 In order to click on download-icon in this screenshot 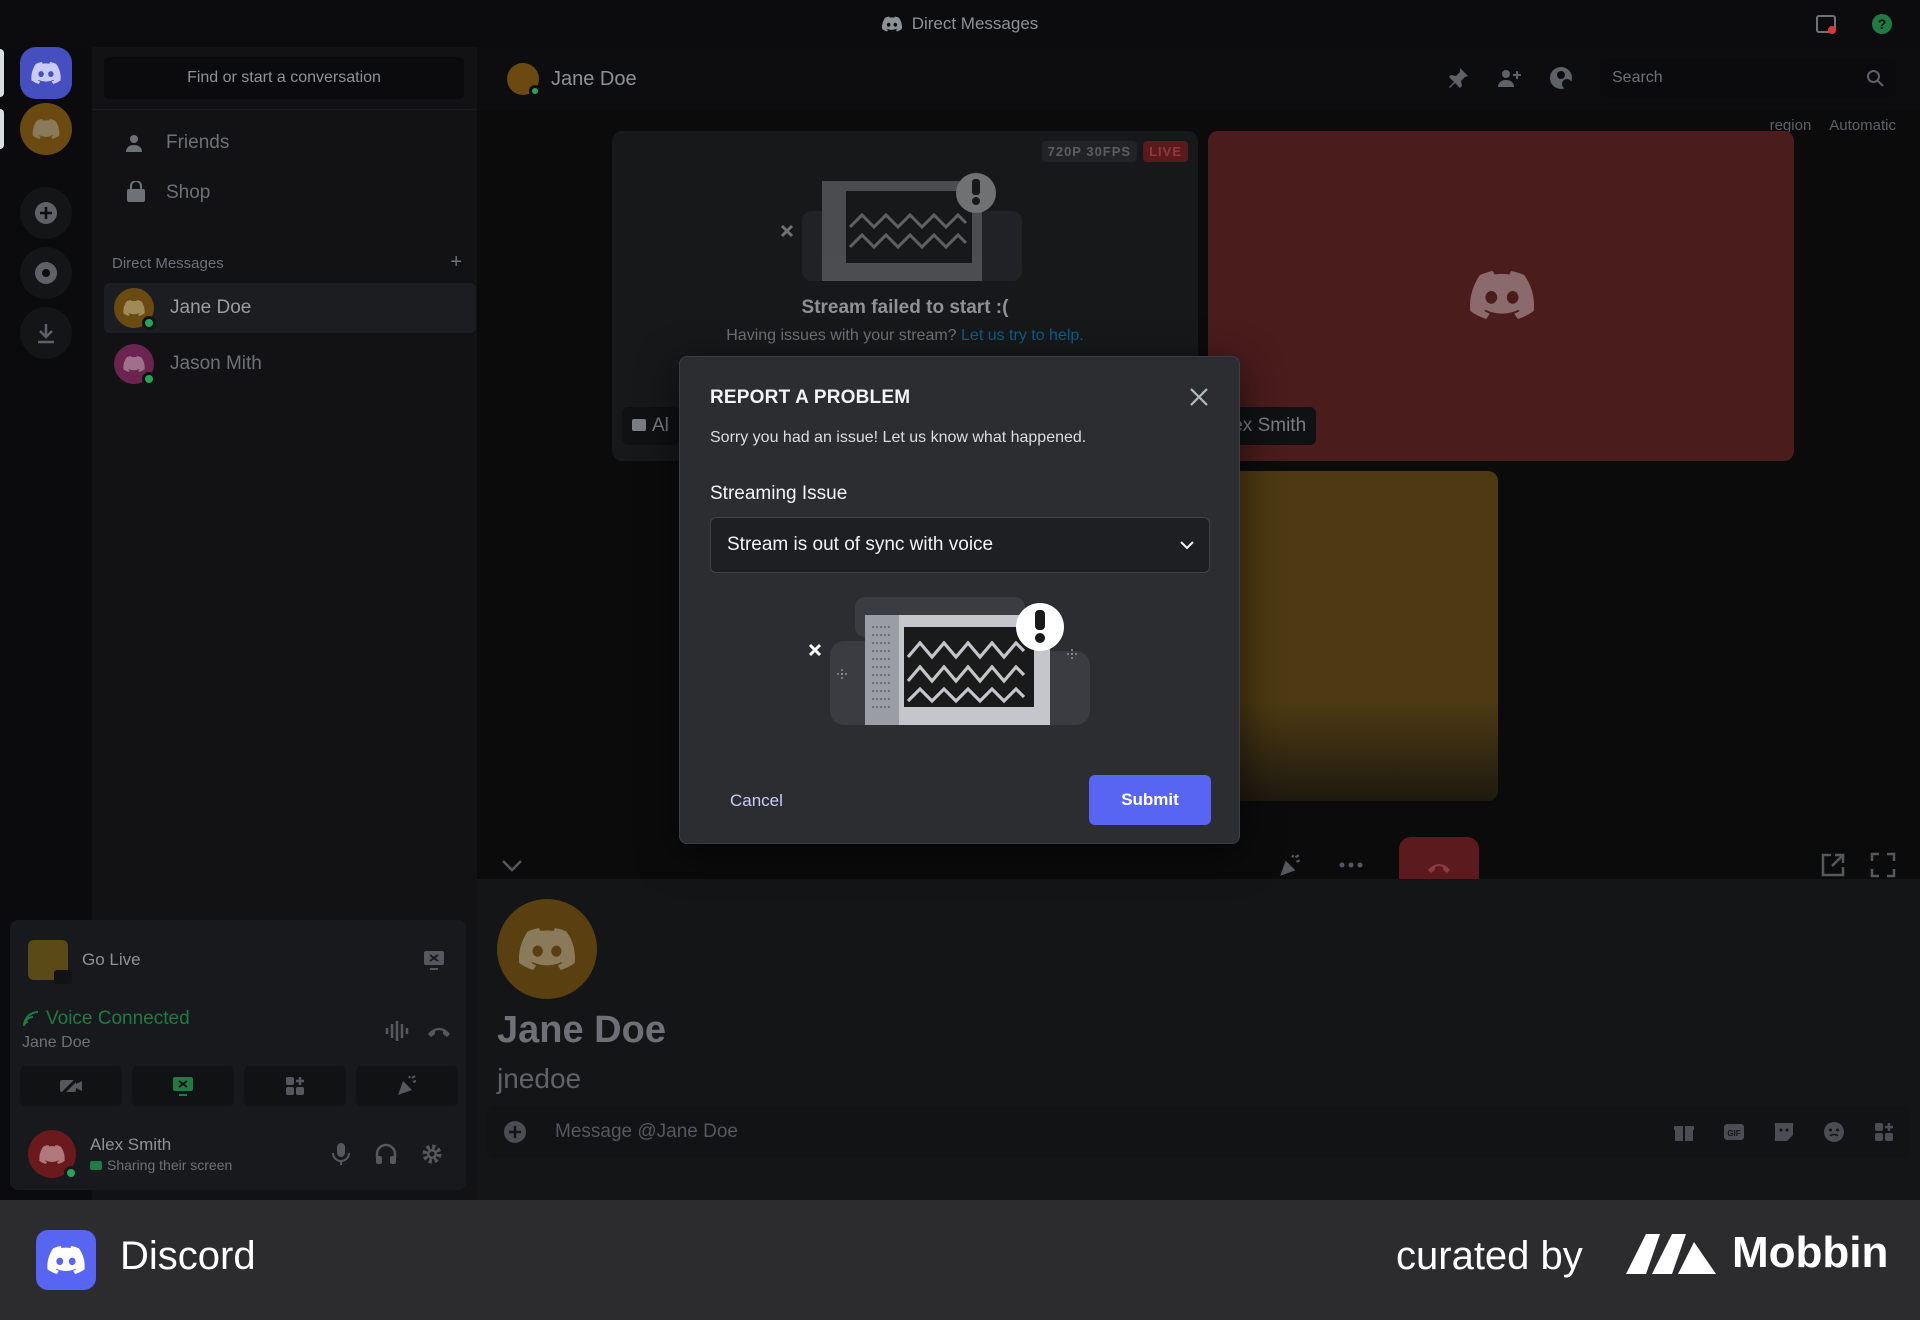, I will do `click(46, 334)`.